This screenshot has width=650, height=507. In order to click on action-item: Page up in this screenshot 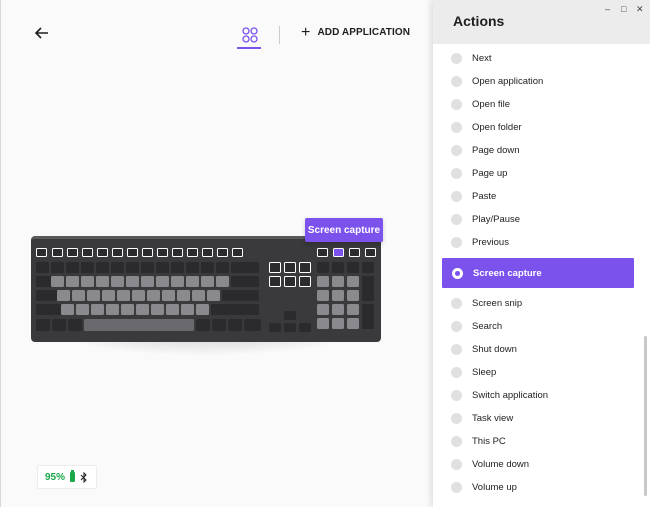, I will do `click(535, 173)`.